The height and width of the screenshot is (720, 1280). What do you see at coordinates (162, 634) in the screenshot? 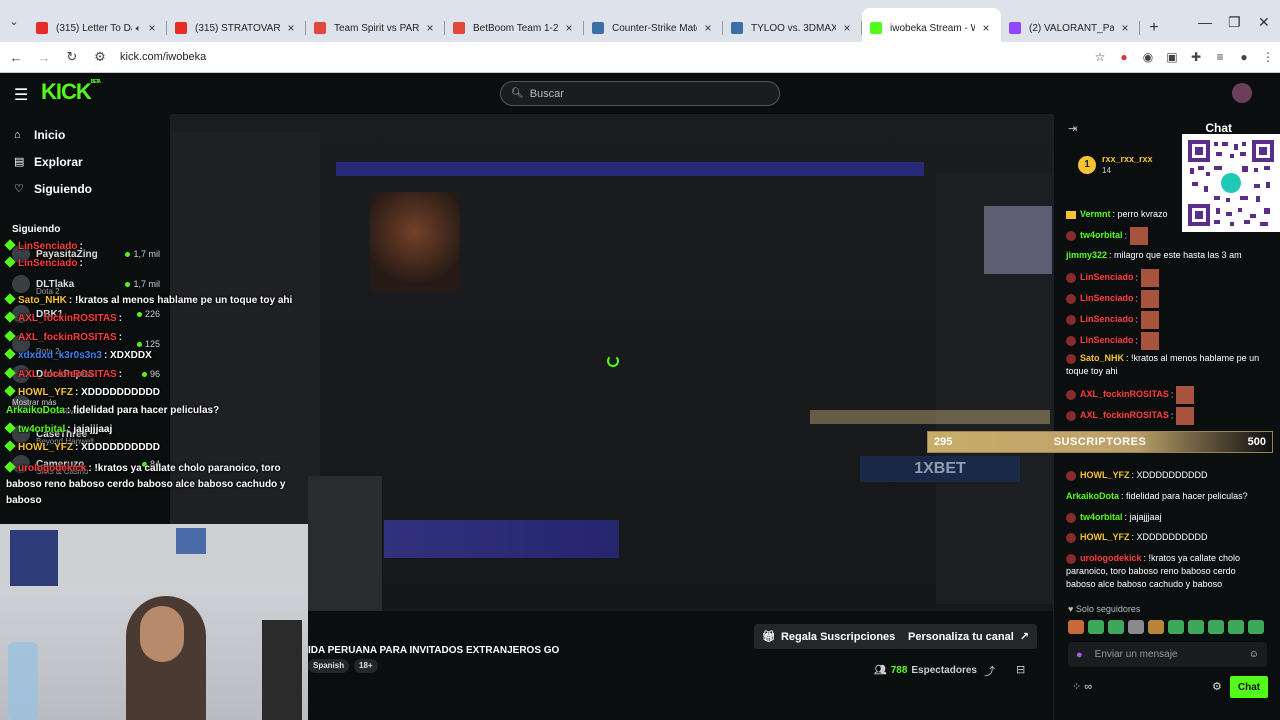
I see `webcam-streamer-face` at bounding box center [162, 634].